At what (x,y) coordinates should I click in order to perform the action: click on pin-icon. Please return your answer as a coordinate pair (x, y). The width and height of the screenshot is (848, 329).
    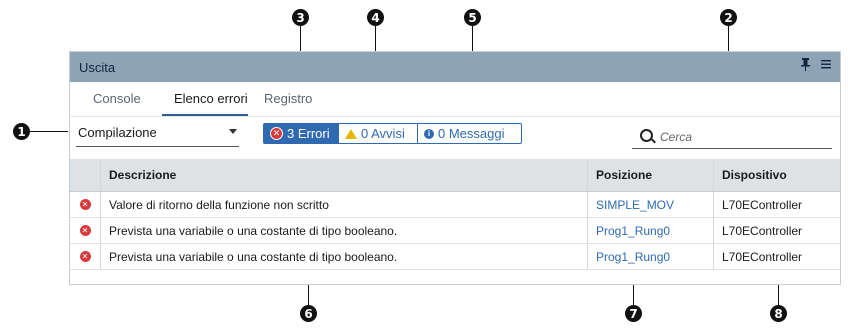
    Looking at the image, I should click on (805, 66).